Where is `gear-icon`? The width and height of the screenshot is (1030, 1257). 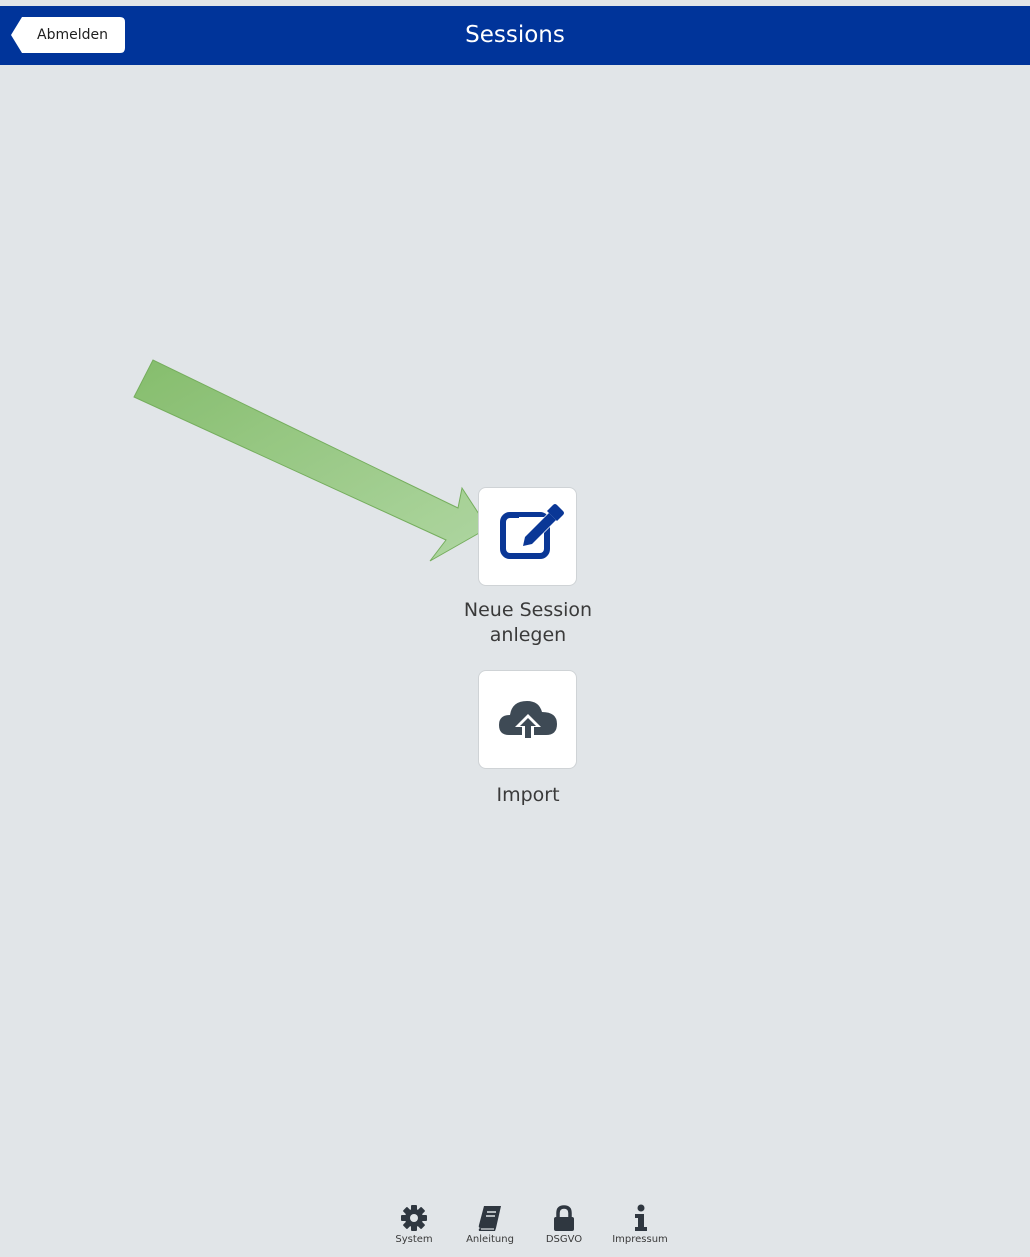 gear-icon is located at coordinates (414, 1218).